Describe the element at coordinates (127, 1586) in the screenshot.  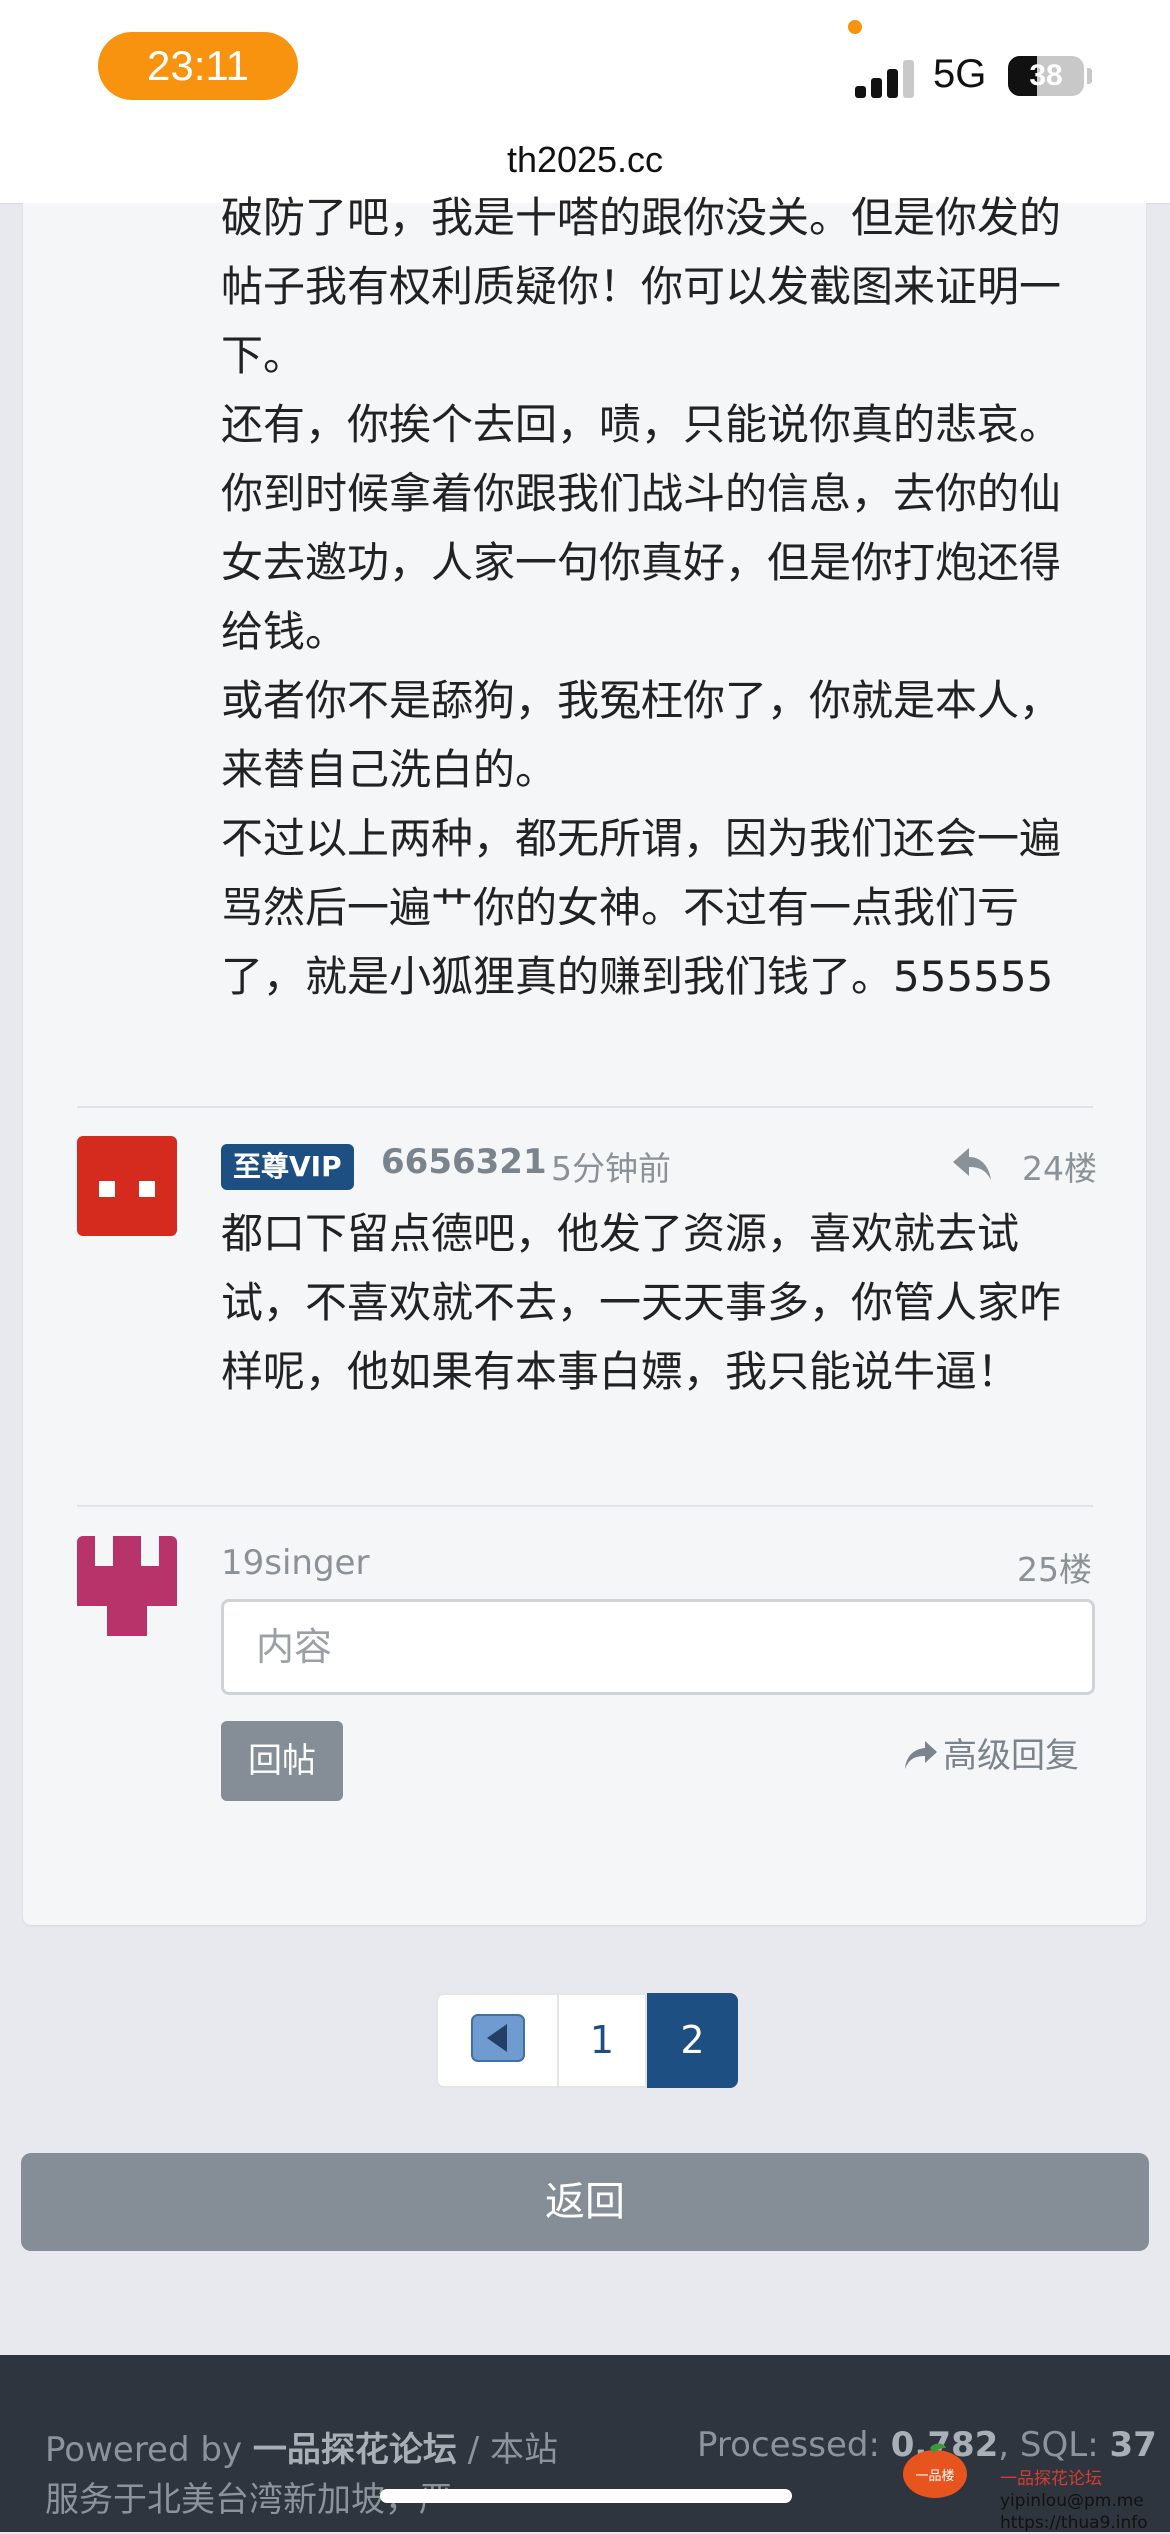
I see `current-user-avatar` at that location.